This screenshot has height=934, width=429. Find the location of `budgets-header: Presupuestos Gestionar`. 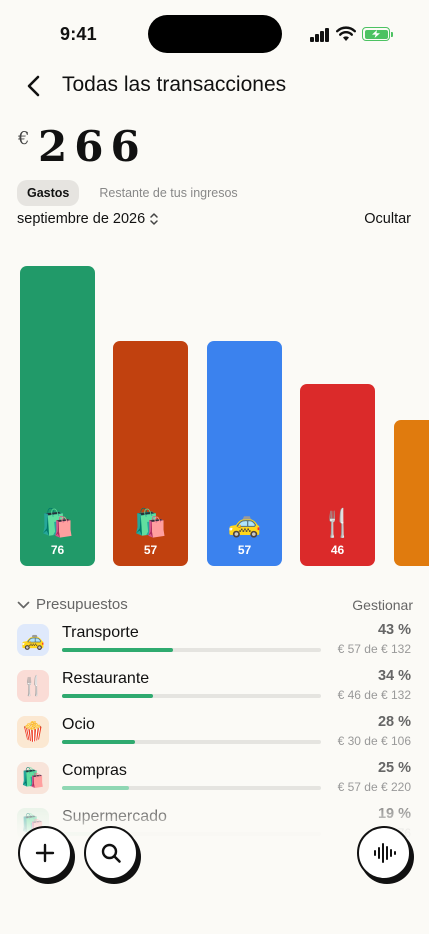

budgets-header: Presupuestos Gestionar is located at coordinates (215, 605).